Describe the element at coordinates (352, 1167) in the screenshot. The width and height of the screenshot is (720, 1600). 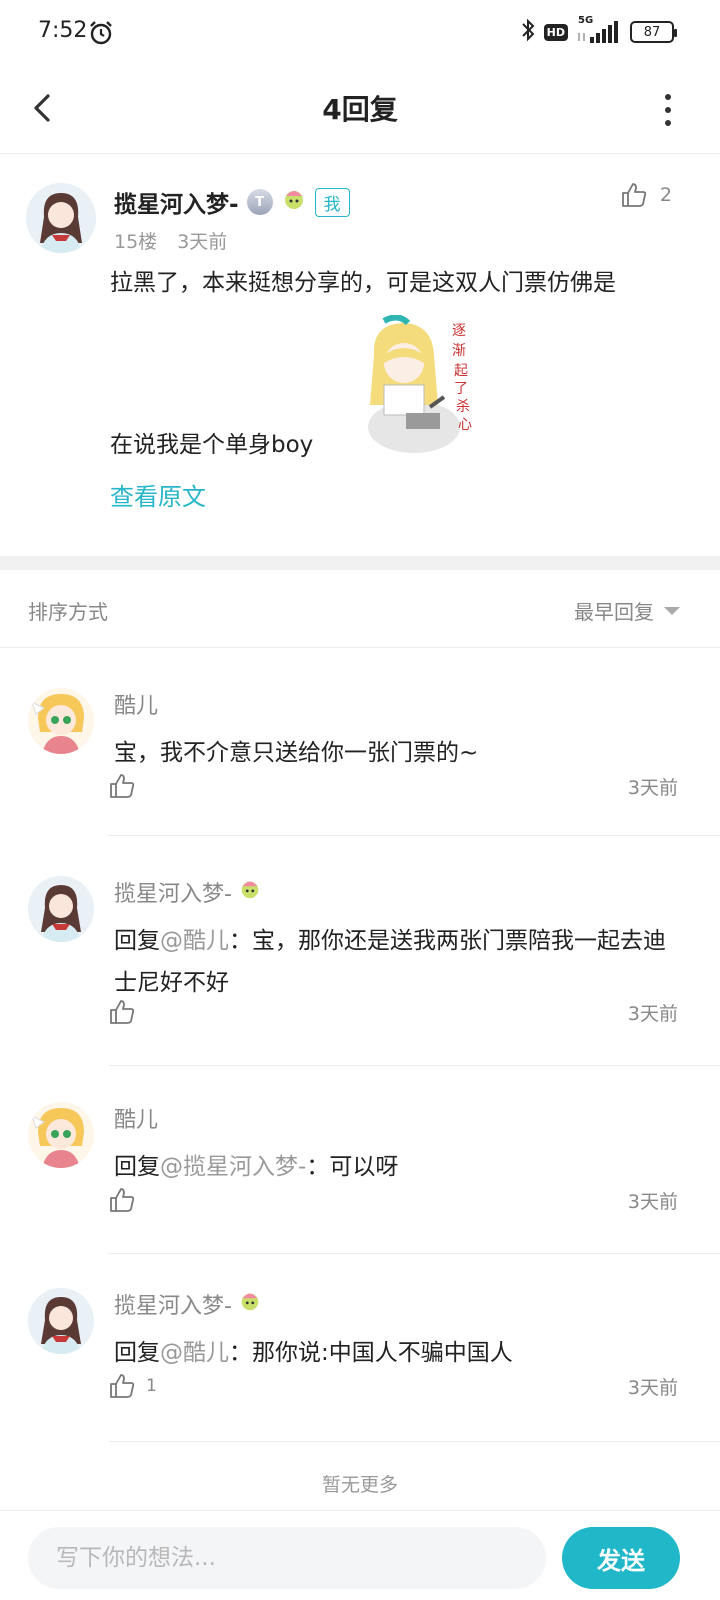
I see `reply-body: ：可以呀` at that location.